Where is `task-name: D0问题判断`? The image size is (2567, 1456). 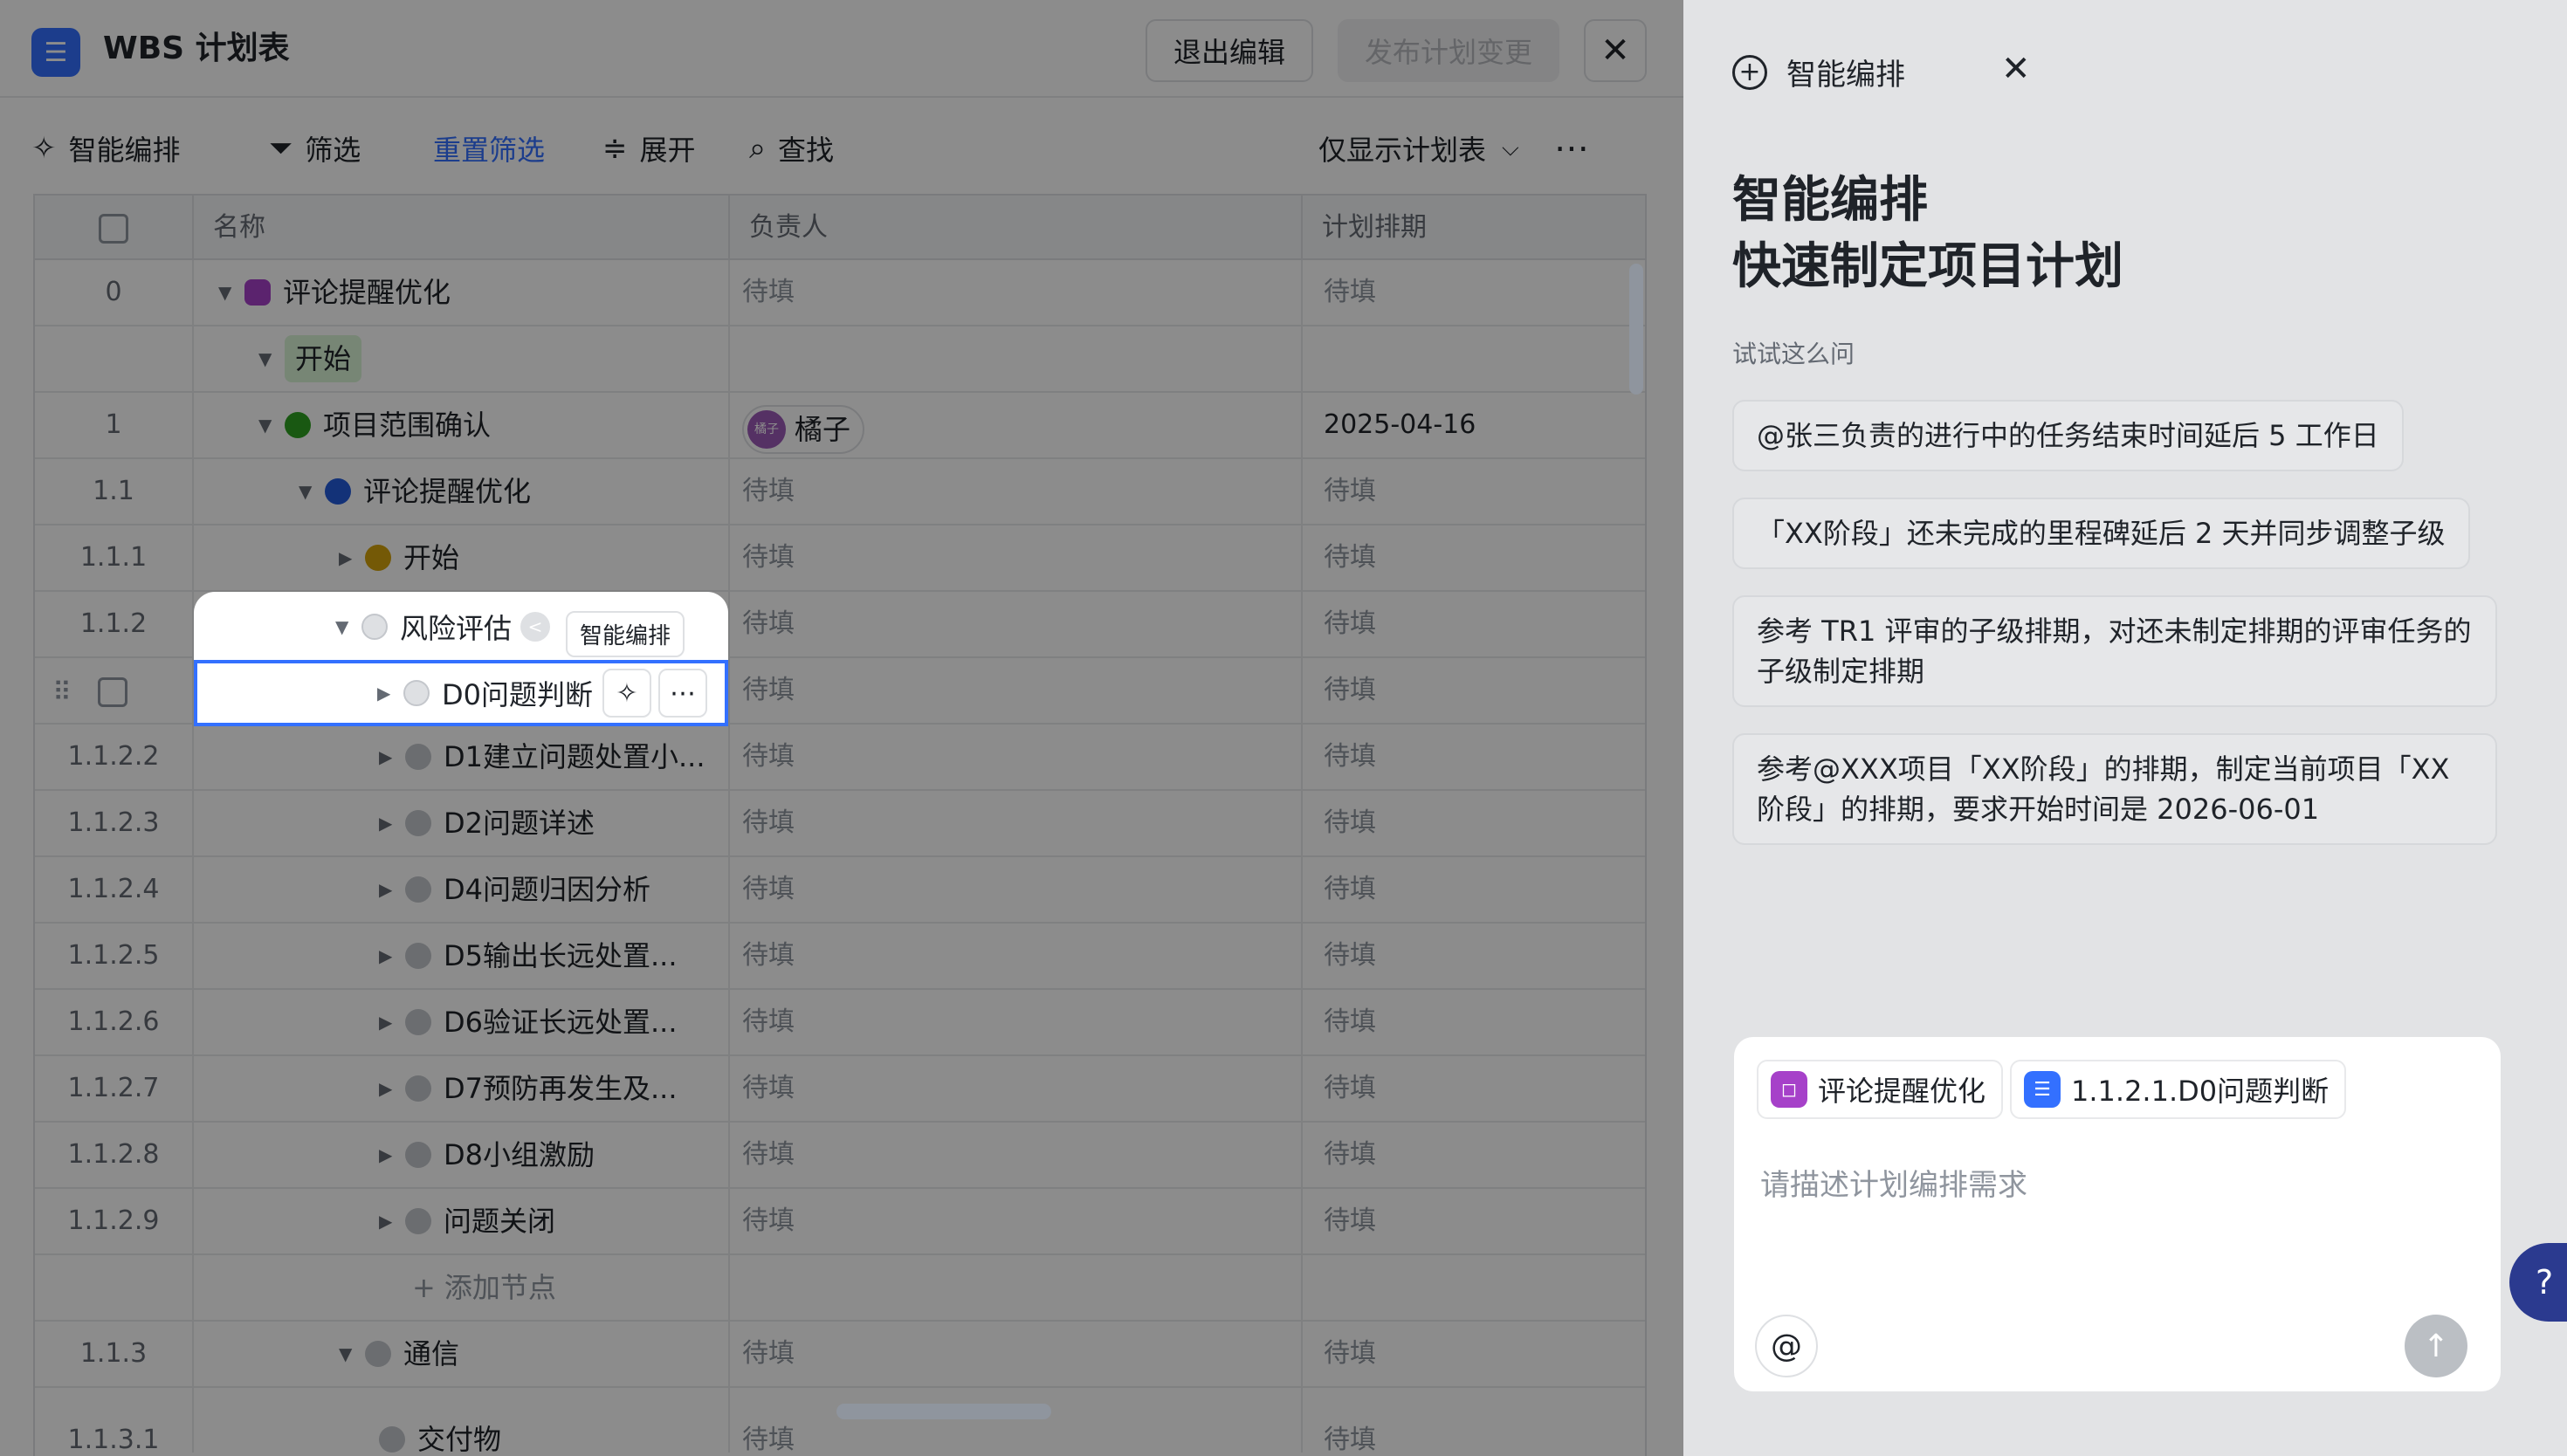
task-name: D0问题判断 is located at coordinates (517, 693).